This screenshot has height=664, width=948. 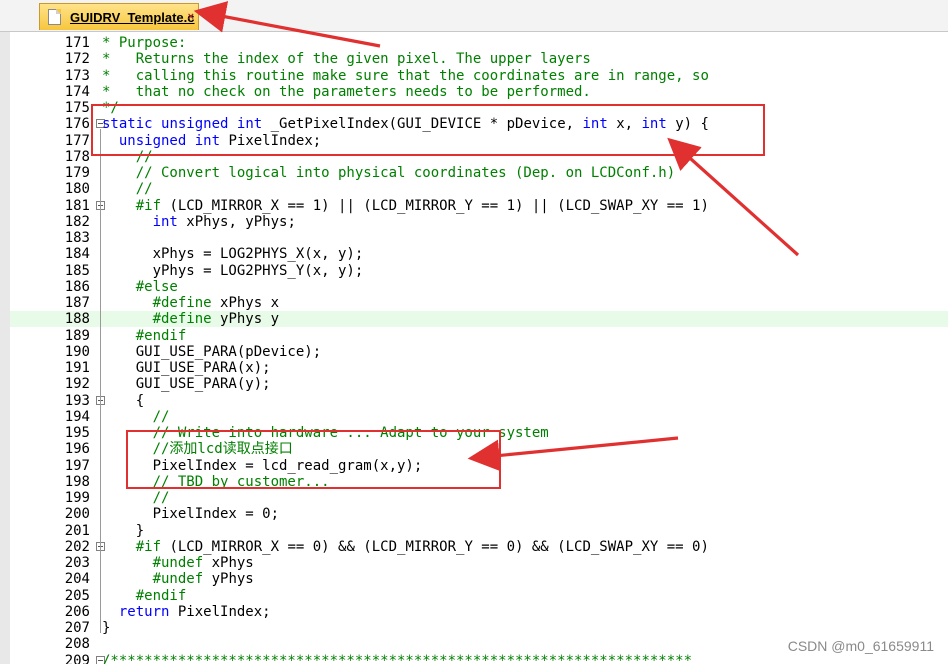 What do you see at coordinates (479, 531) in the screenshot?
I see `code-line-201: 201 }` at bounding box center [479, 531].